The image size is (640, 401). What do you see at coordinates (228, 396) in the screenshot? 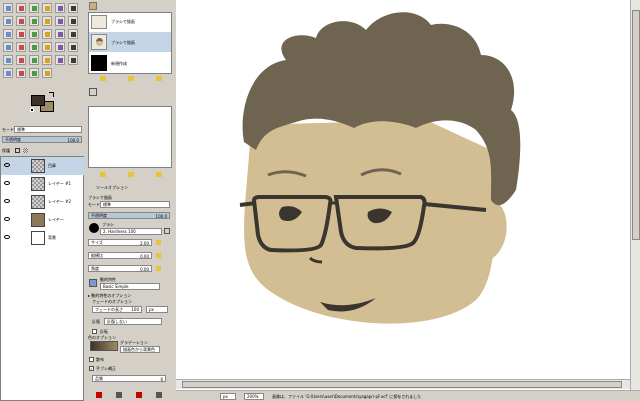
I see `unit-select: px` at bounding box center [228, 396].